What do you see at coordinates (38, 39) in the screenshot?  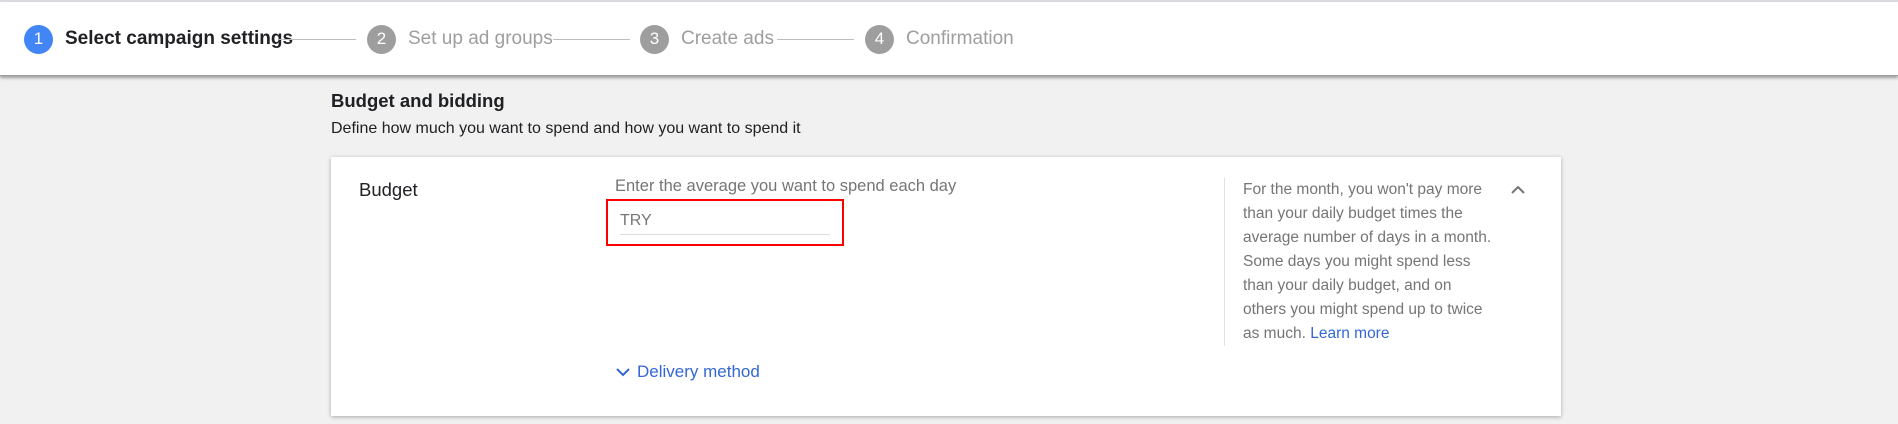 I see `step-number: 1` at bounding box center [38, 39].